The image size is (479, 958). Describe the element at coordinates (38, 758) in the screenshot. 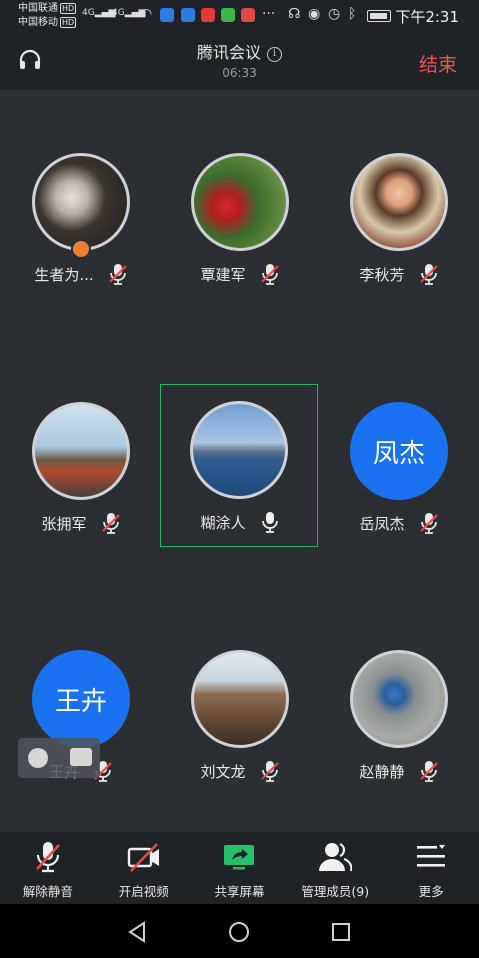

I see `emoji-icon` at that location.